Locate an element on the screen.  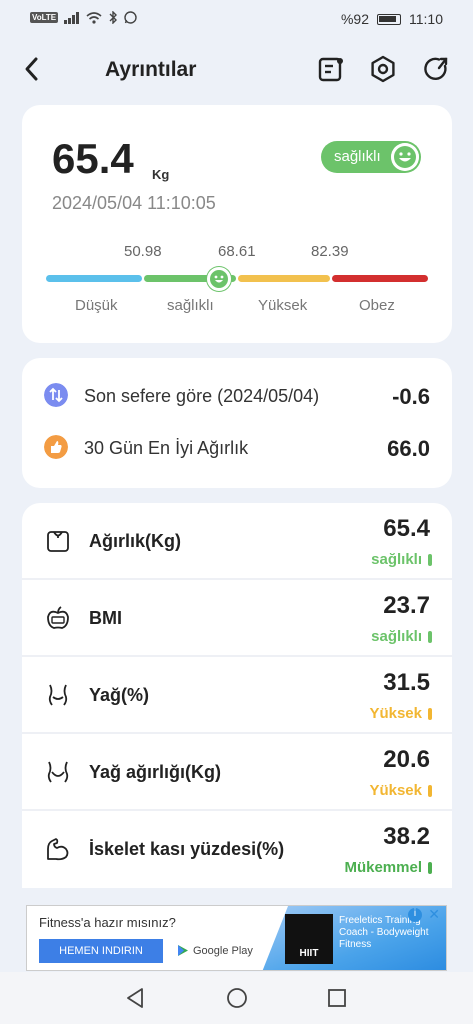
battery-percent: %92 is located at coordinates (354, 19).